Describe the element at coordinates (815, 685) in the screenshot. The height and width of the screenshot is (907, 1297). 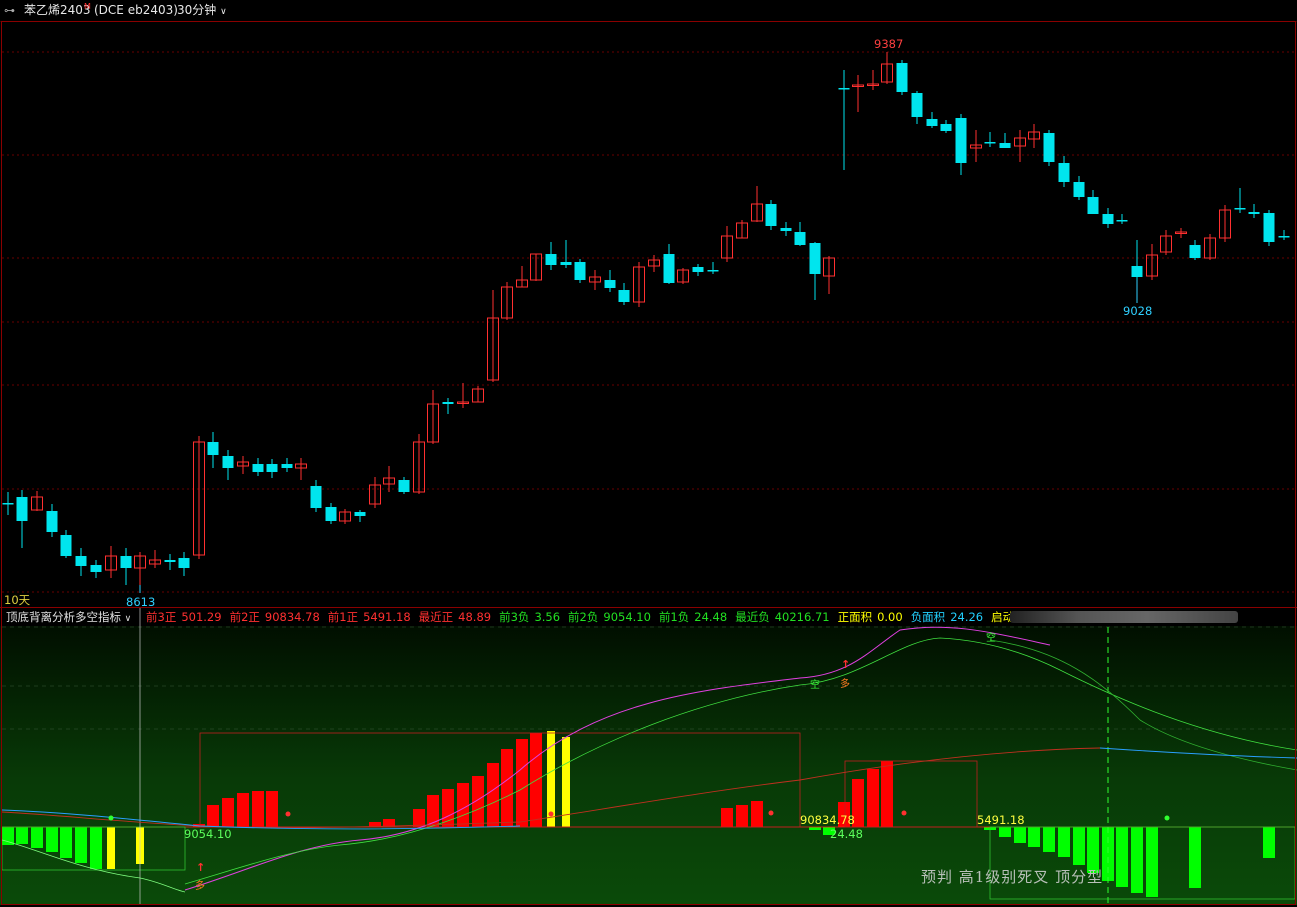
I see `signal-kong-1: 空` at that location.